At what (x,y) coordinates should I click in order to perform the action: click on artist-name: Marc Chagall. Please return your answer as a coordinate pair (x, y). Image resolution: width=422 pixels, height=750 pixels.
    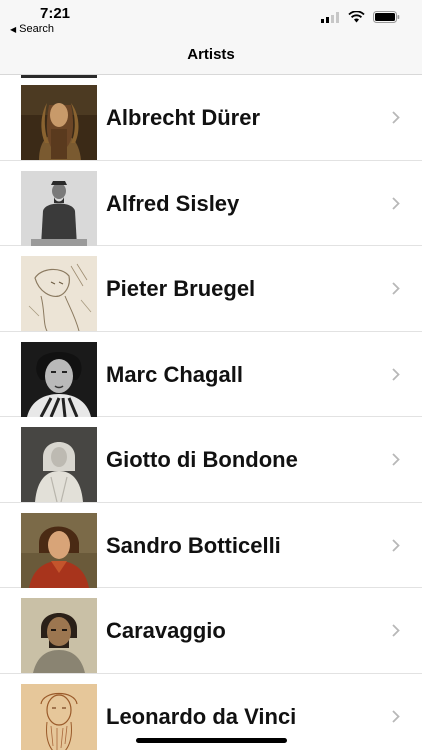
    Looking at the image, I should click on (174, 374).